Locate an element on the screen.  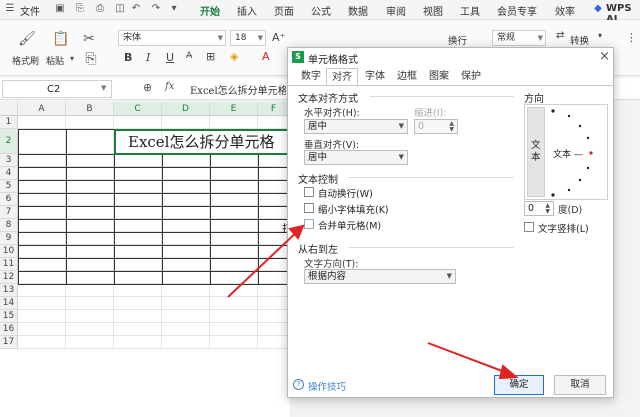
arrow-to-merge-checkbox is located at coordinates (264, 263).